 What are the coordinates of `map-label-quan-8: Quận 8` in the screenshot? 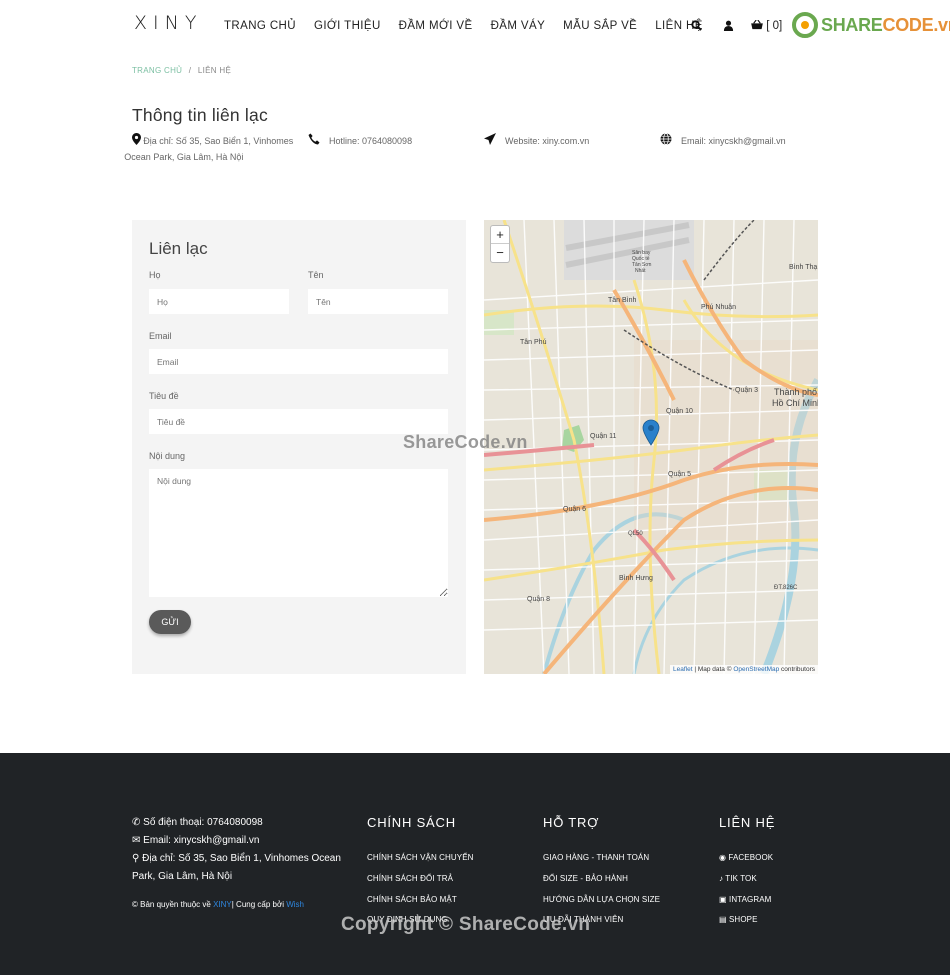 It's located at (538, 599).